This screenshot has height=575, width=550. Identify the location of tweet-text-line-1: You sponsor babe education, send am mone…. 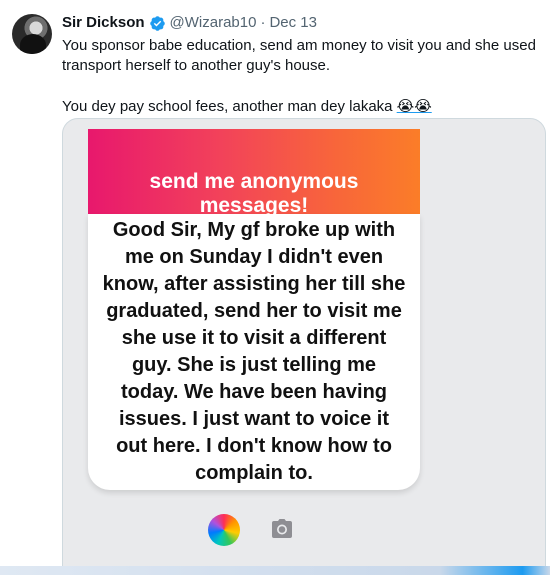
(299, 55).